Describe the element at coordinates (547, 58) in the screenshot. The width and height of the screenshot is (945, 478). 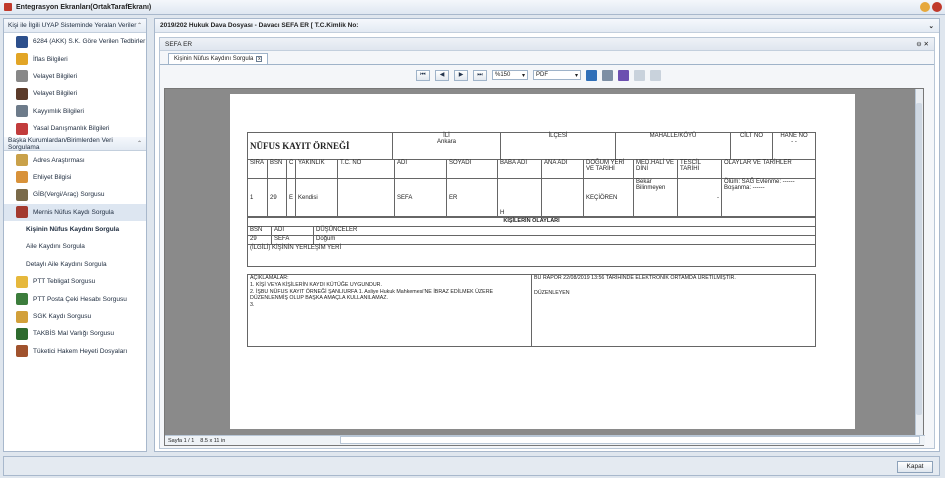
I see `tab-bar: Kişinin Nüfus Kaydını Sorgula x` at that location.